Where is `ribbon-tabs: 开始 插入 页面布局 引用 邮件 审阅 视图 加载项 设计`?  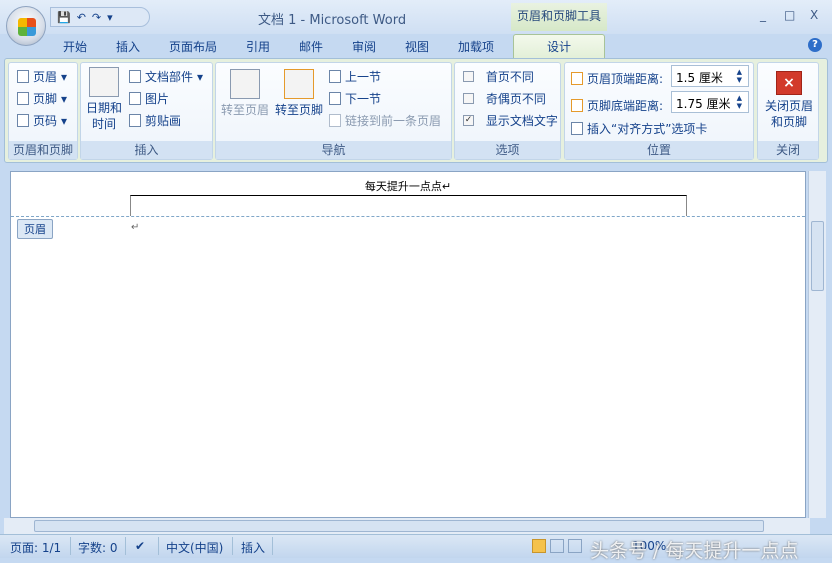
ribbon-tabs: 开始 插入 页面布局 引用 邮件 审阅 视图 加载项 设计 is located at coordinates (416, 46).